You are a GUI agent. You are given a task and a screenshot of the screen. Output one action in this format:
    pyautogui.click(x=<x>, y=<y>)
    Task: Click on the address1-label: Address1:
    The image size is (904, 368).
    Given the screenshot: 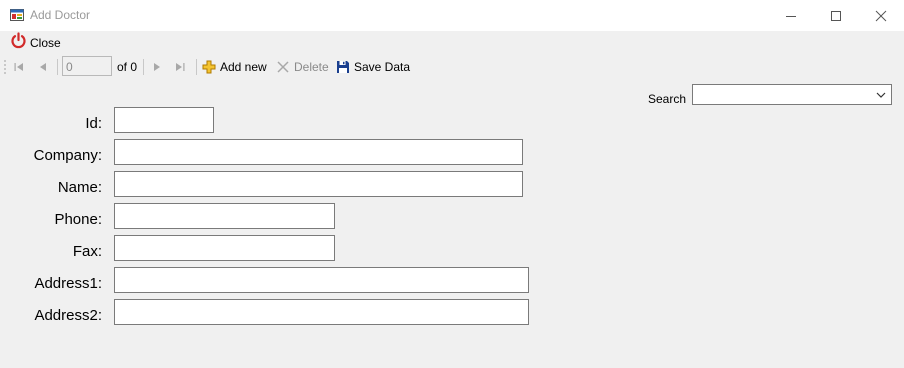 What is the action you would take?
    pyautogui.click(x=68, y=283)
    